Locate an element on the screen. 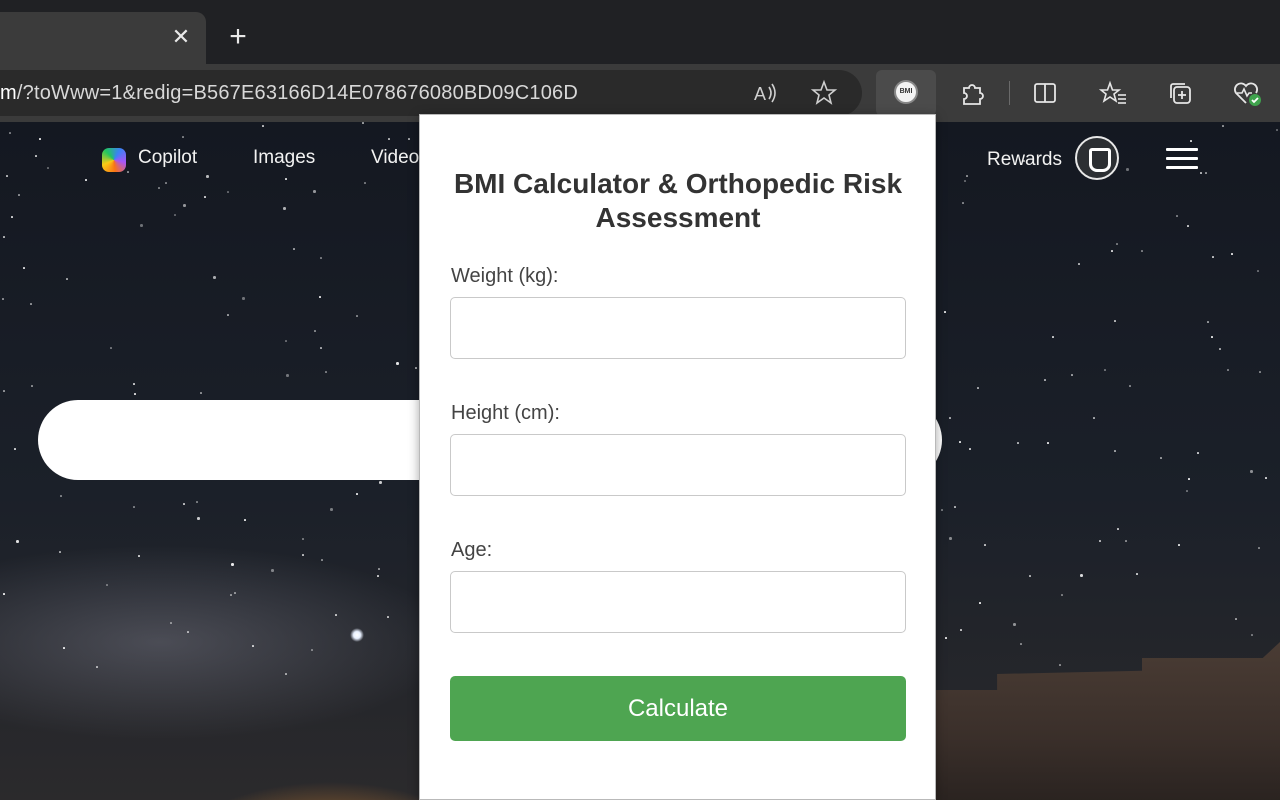 The width and height of the screenshot is (1280, 800). collections-icon is located at coordinates (1180, 93).